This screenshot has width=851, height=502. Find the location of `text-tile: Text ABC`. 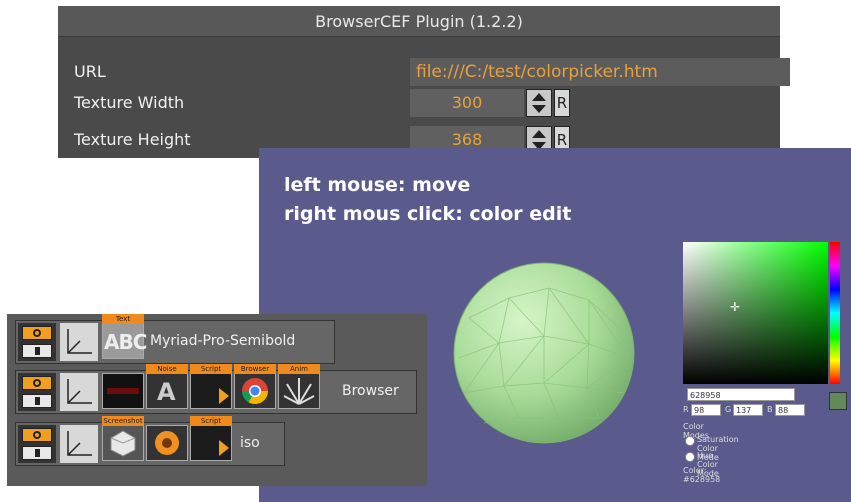

text-tile: Text ABC is located at coordinates (124, 336).